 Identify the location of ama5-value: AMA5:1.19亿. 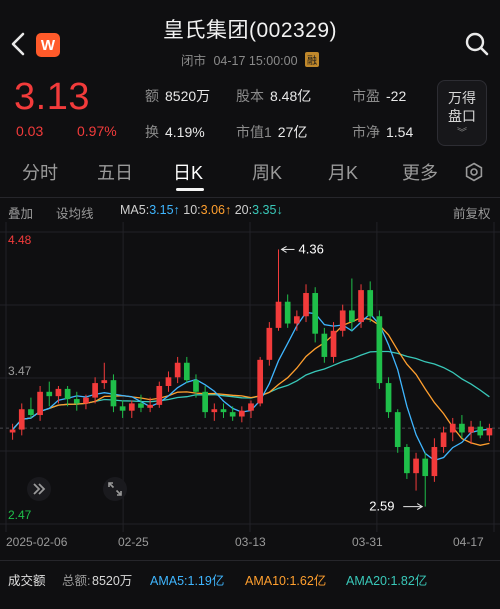
(187, 581).